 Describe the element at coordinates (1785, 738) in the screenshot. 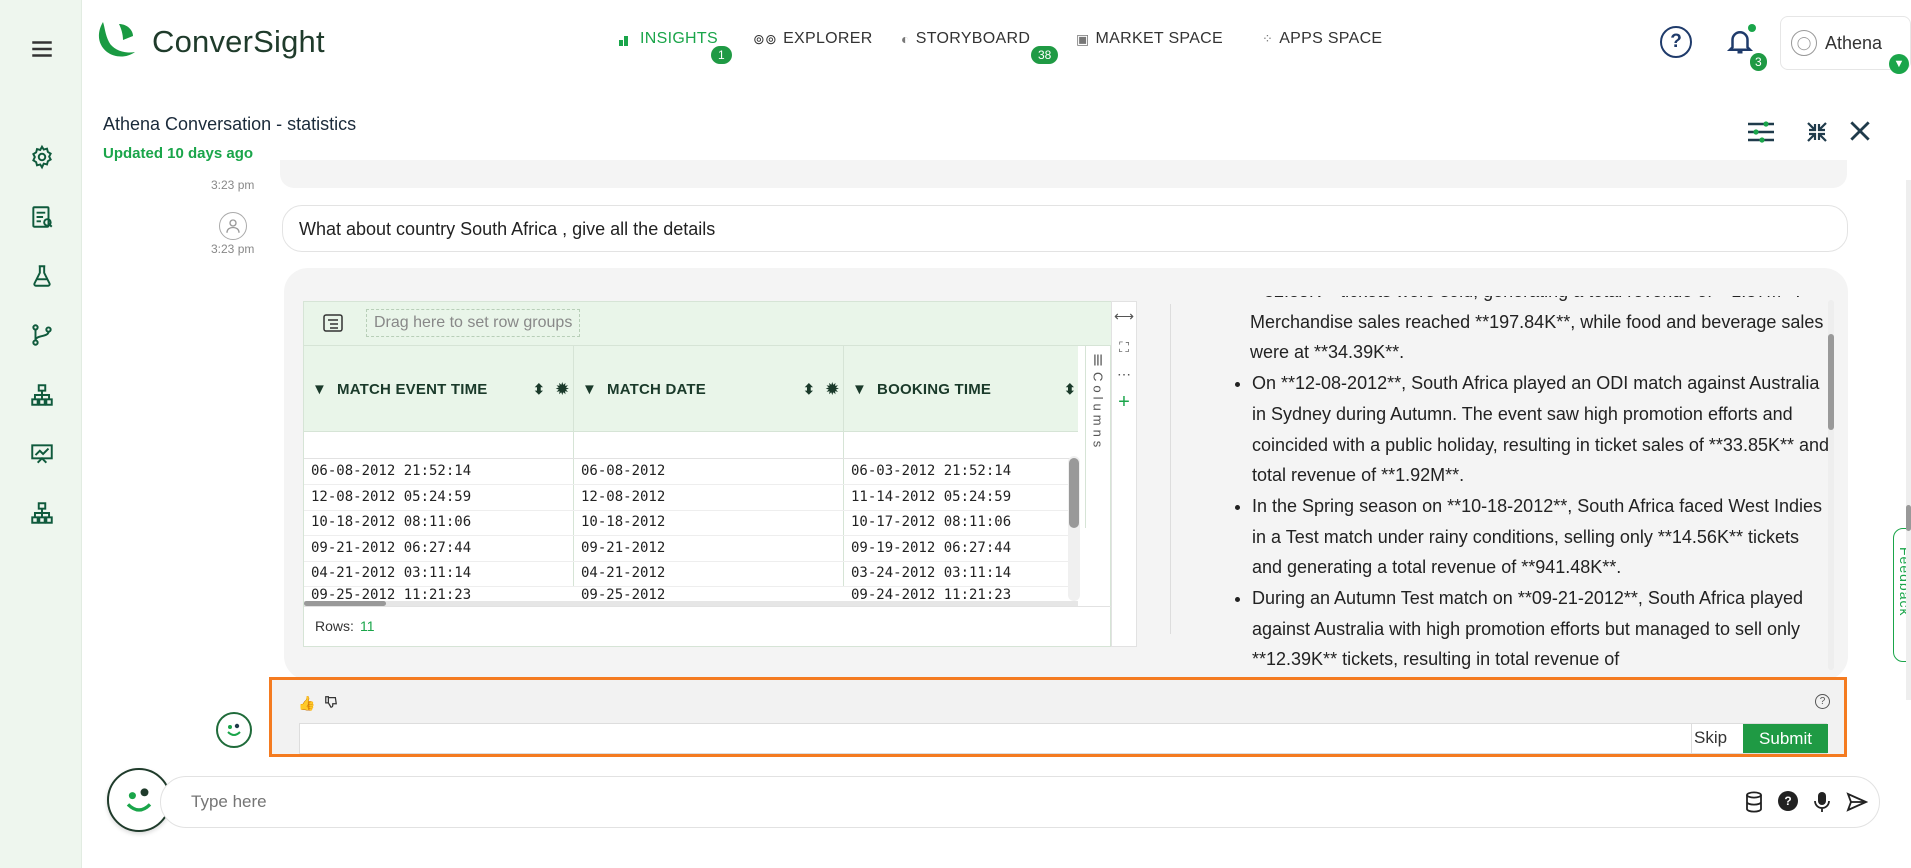

I see `submit-button: Submit` at that location.